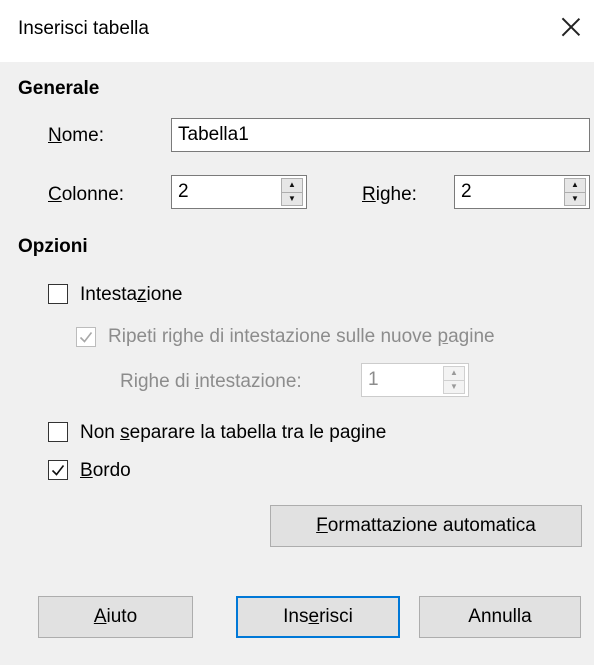  I want to click on dialog-titlebar: Inserisci tabella, so click(297, 31).